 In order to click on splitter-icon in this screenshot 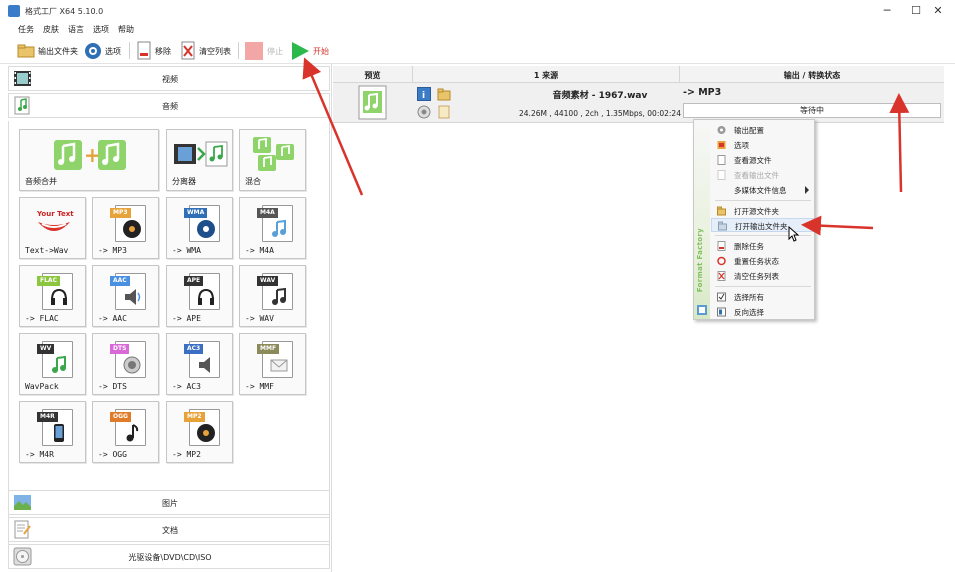, I will do `click(201, 154)`.